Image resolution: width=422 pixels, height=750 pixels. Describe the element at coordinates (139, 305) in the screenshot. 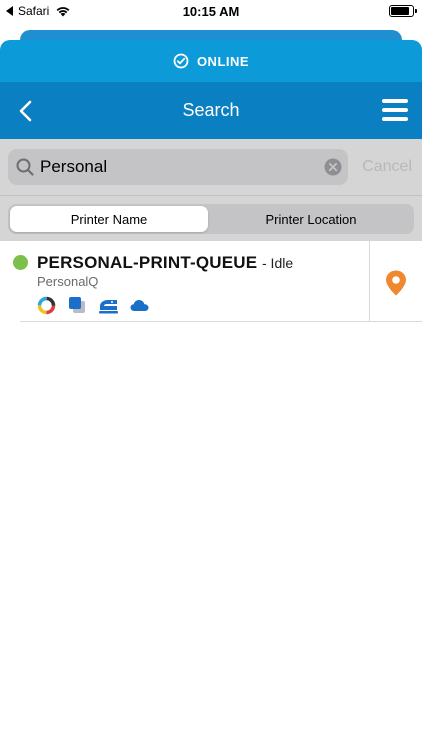

I see `cloud-icon` at that location.